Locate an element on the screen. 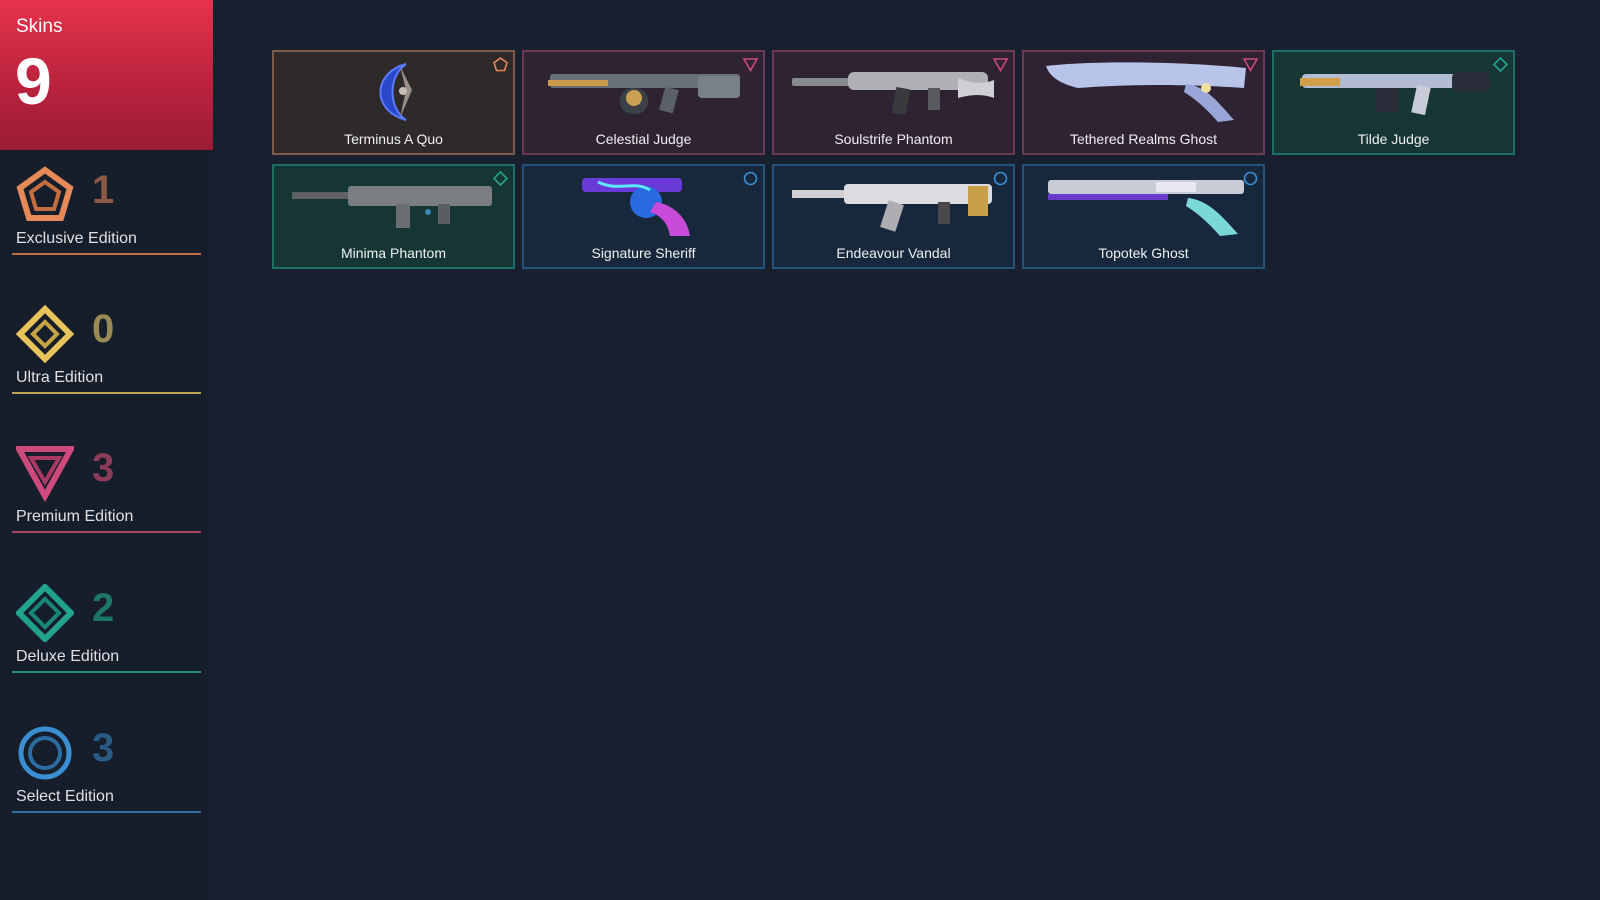 This screenshot has width=1600, height=900. tier-count: 0 is located at coordinates (103, 329).